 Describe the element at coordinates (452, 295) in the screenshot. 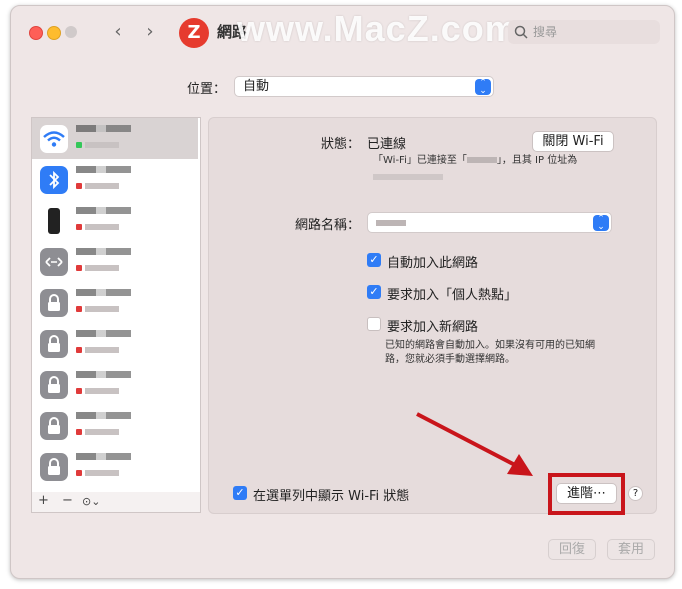

I see `ask-hotspot-label: 要求加入「個人熱點」` at that location.